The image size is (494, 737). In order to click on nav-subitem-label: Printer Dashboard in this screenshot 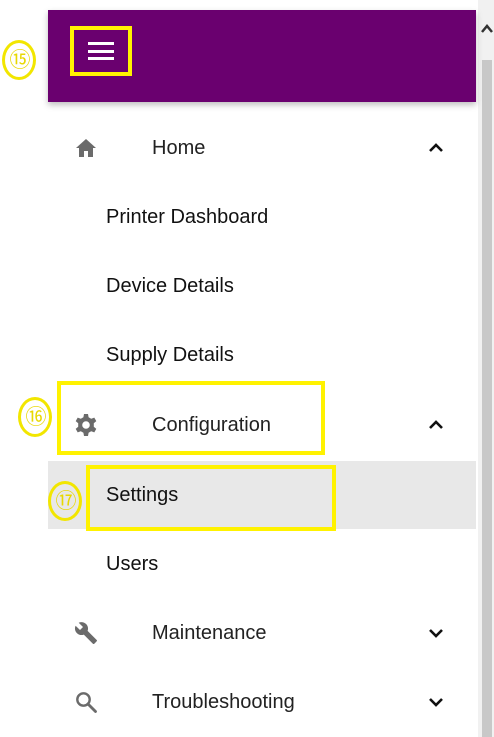, I will do `click(187, 216)`.